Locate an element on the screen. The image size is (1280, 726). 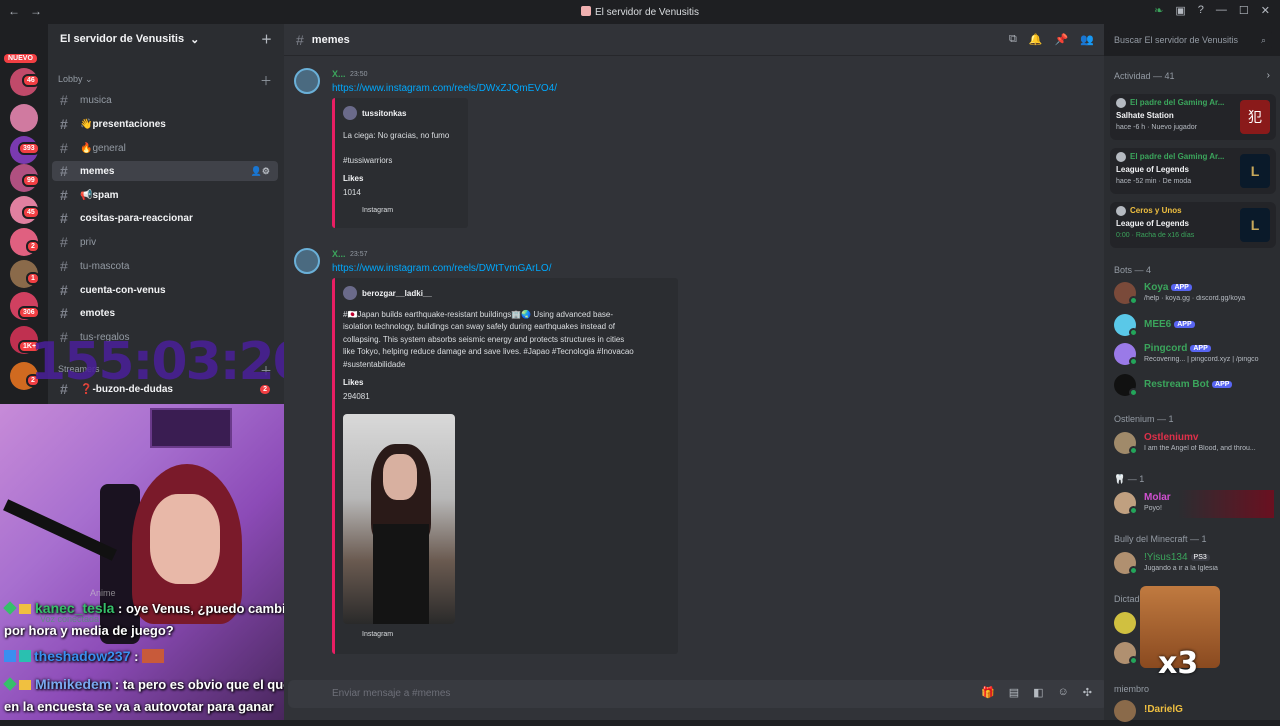
author-avatar is located at coordinates (350, 113).